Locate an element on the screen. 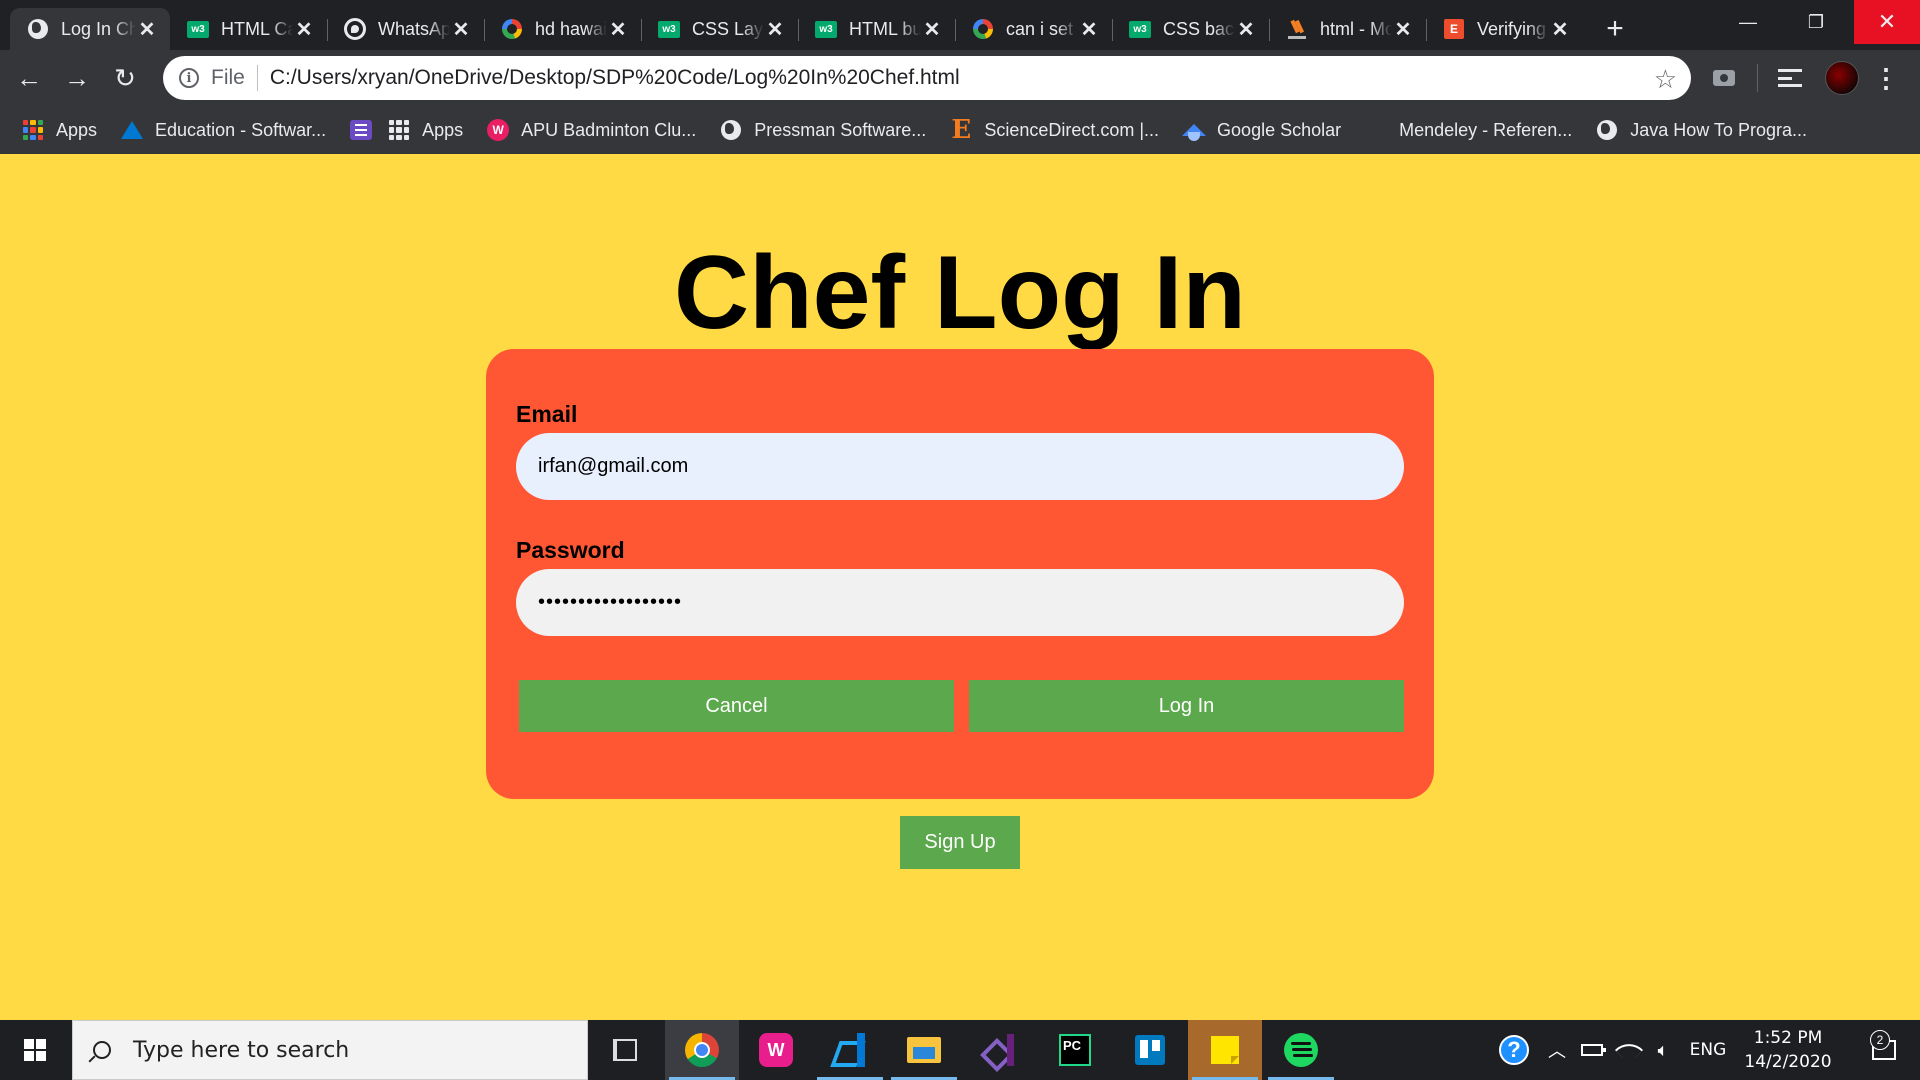  show-hidden-icons-button: ︿ is located at coordinates (1557, 1050).